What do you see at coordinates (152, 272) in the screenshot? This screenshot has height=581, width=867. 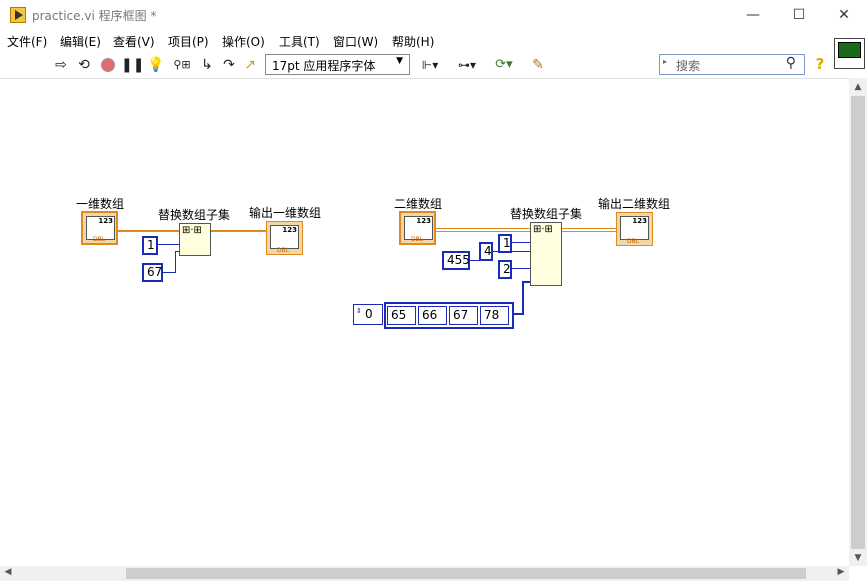 I see `const-value-67: 67` at bounding box center [152, 272].